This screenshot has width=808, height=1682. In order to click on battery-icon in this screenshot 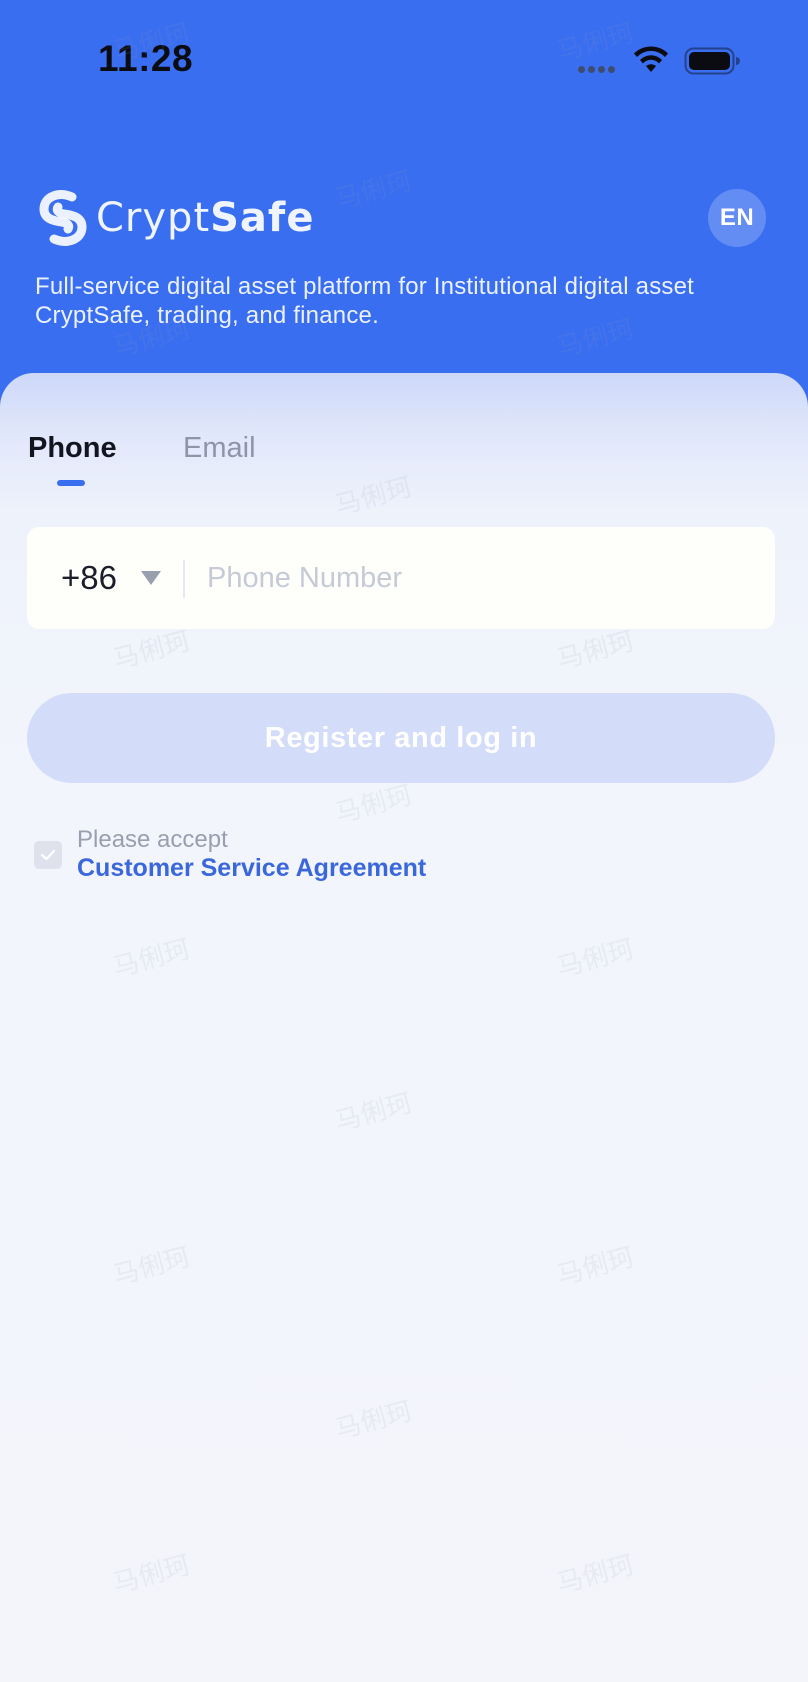, I will do `click(712, 61)`.